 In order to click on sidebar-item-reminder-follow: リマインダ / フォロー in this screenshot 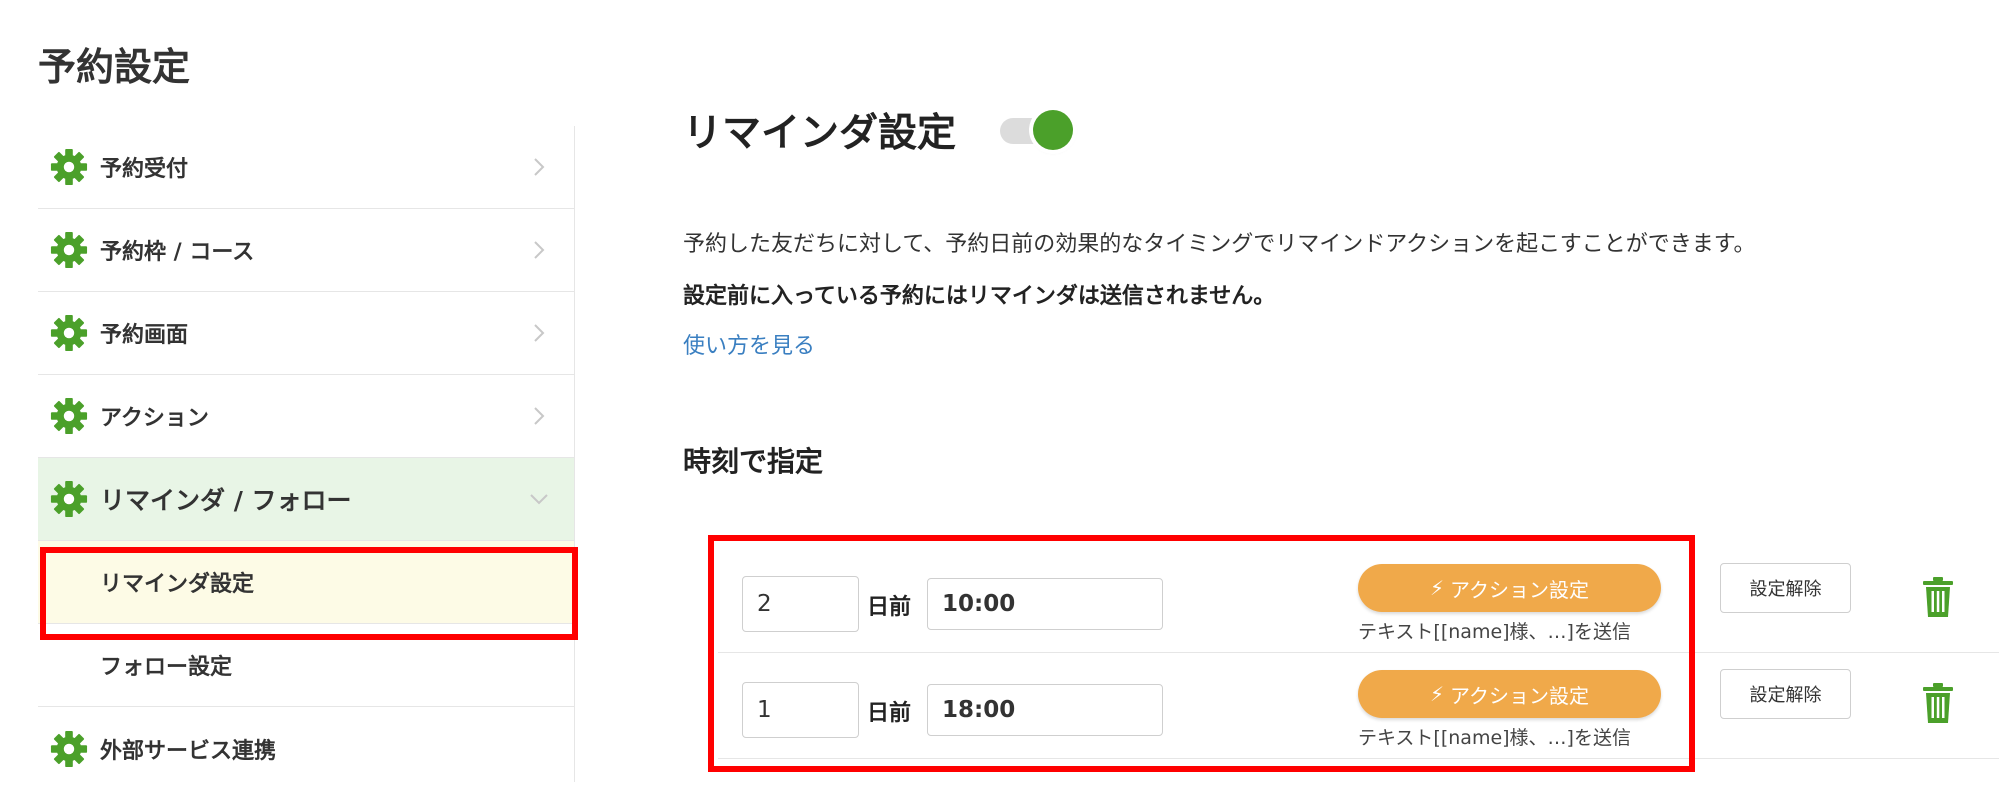, I will do `click(306, 499)`.